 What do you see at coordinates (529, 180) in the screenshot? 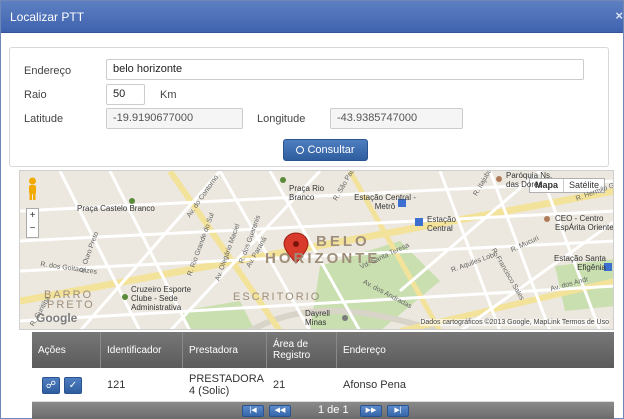
I see `map-place-paroquia: Paróquia Ns. das Dores` at bounding box center [529, 180].